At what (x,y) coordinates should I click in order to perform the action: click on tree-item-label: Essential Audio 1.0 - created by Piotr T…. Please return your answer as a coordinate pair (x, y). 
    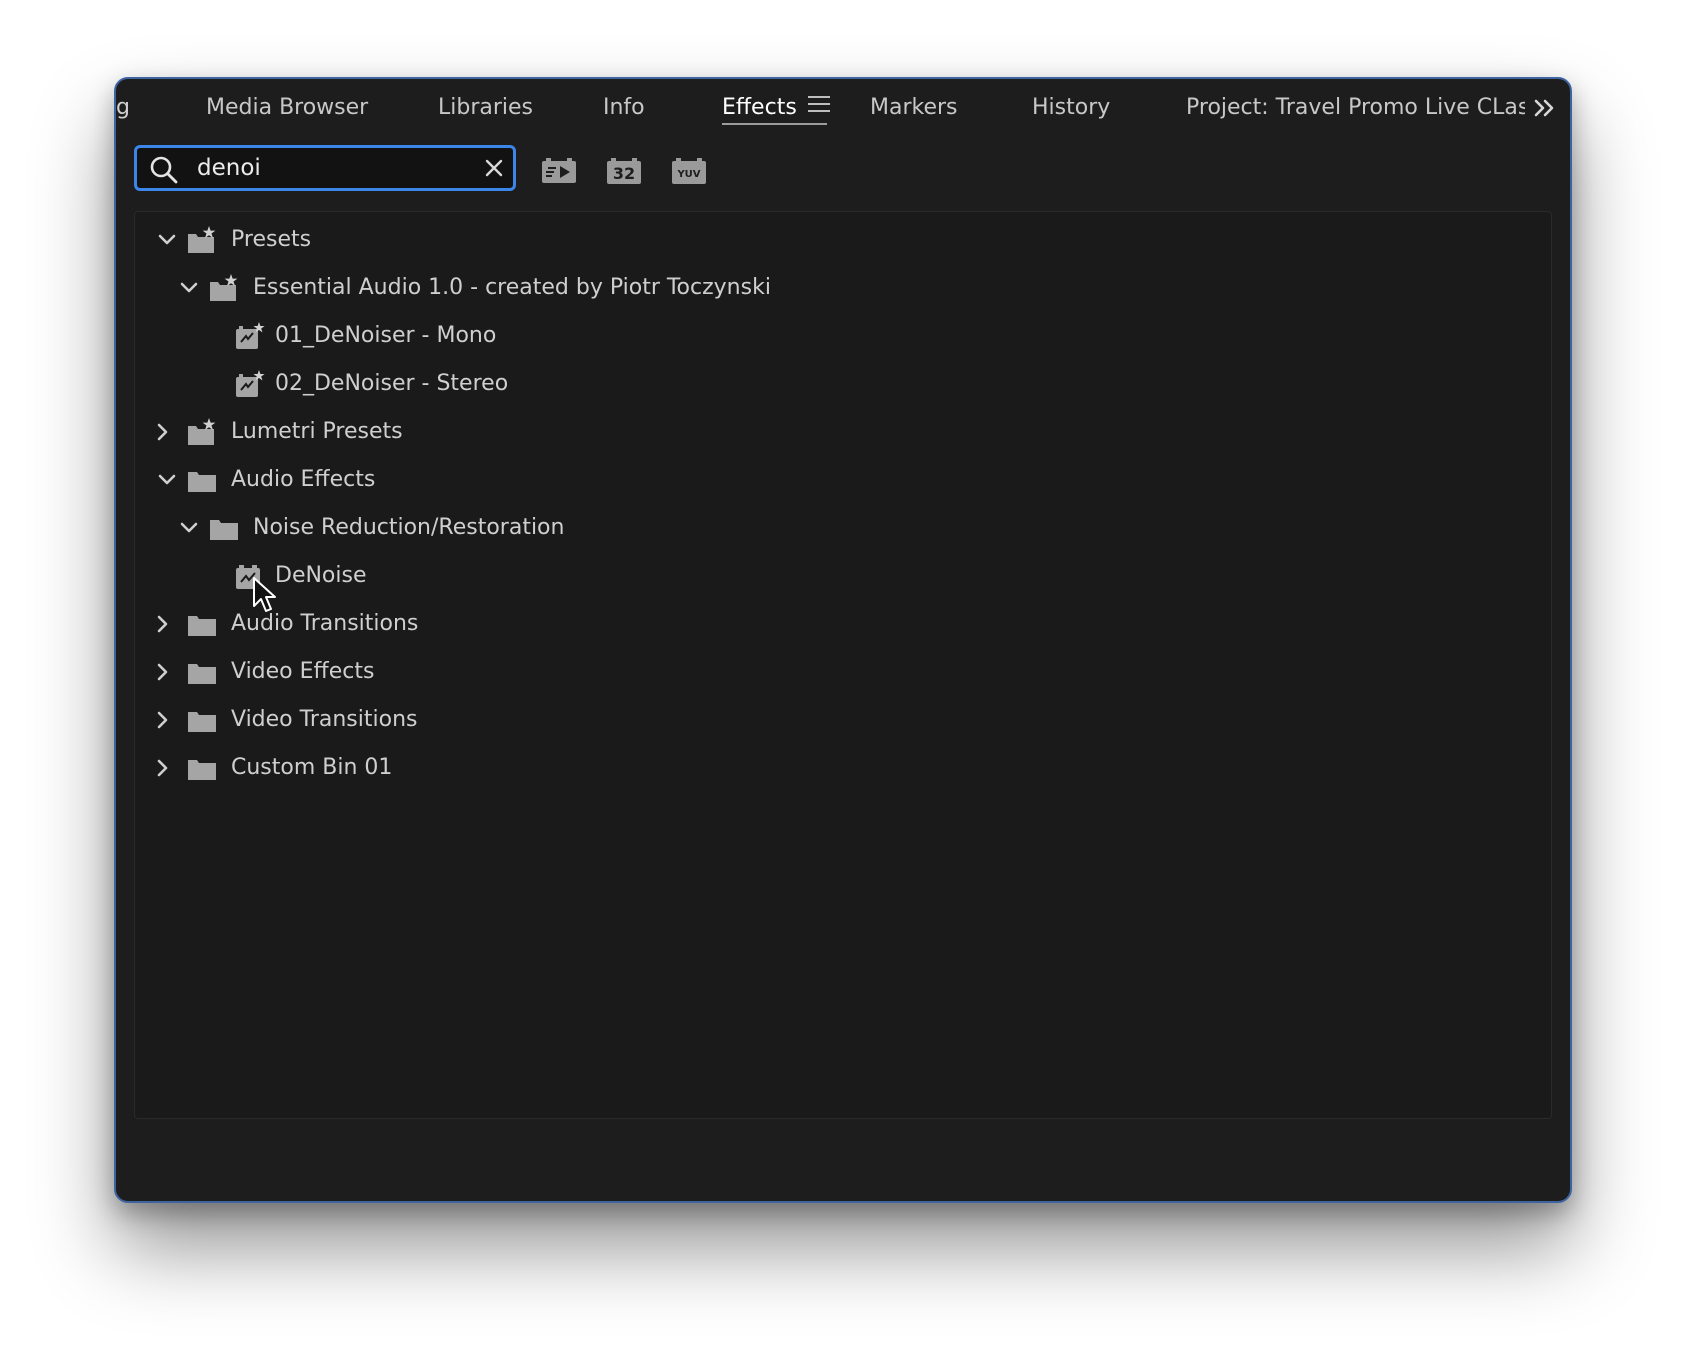
    Looking at the image, I should click on (512, 287).